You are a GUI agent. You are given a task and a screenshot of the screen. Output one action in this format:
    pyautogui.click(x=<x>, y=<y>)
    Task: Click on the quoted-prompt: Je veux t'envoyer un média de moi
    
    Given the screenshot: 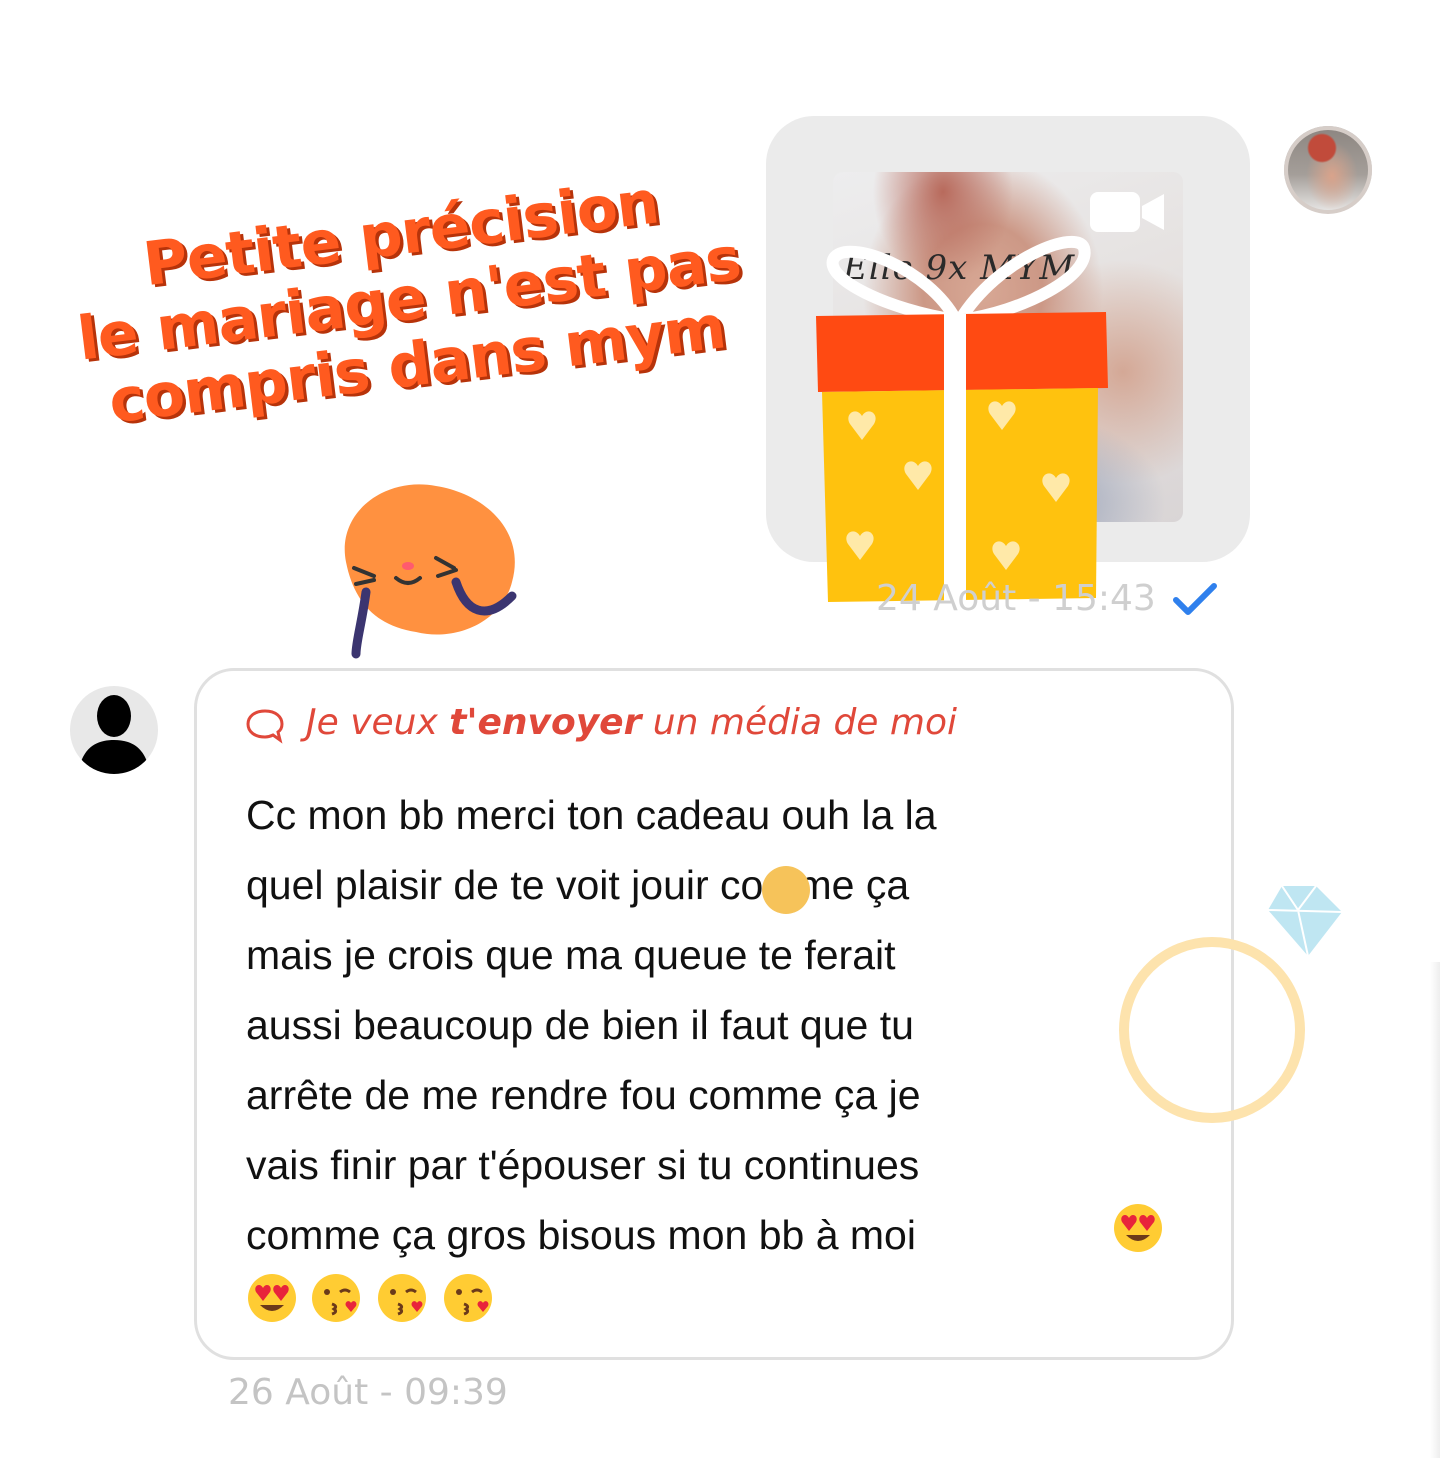 What is the action you would take?
    pyautogui.click(x=756, y=727)
    